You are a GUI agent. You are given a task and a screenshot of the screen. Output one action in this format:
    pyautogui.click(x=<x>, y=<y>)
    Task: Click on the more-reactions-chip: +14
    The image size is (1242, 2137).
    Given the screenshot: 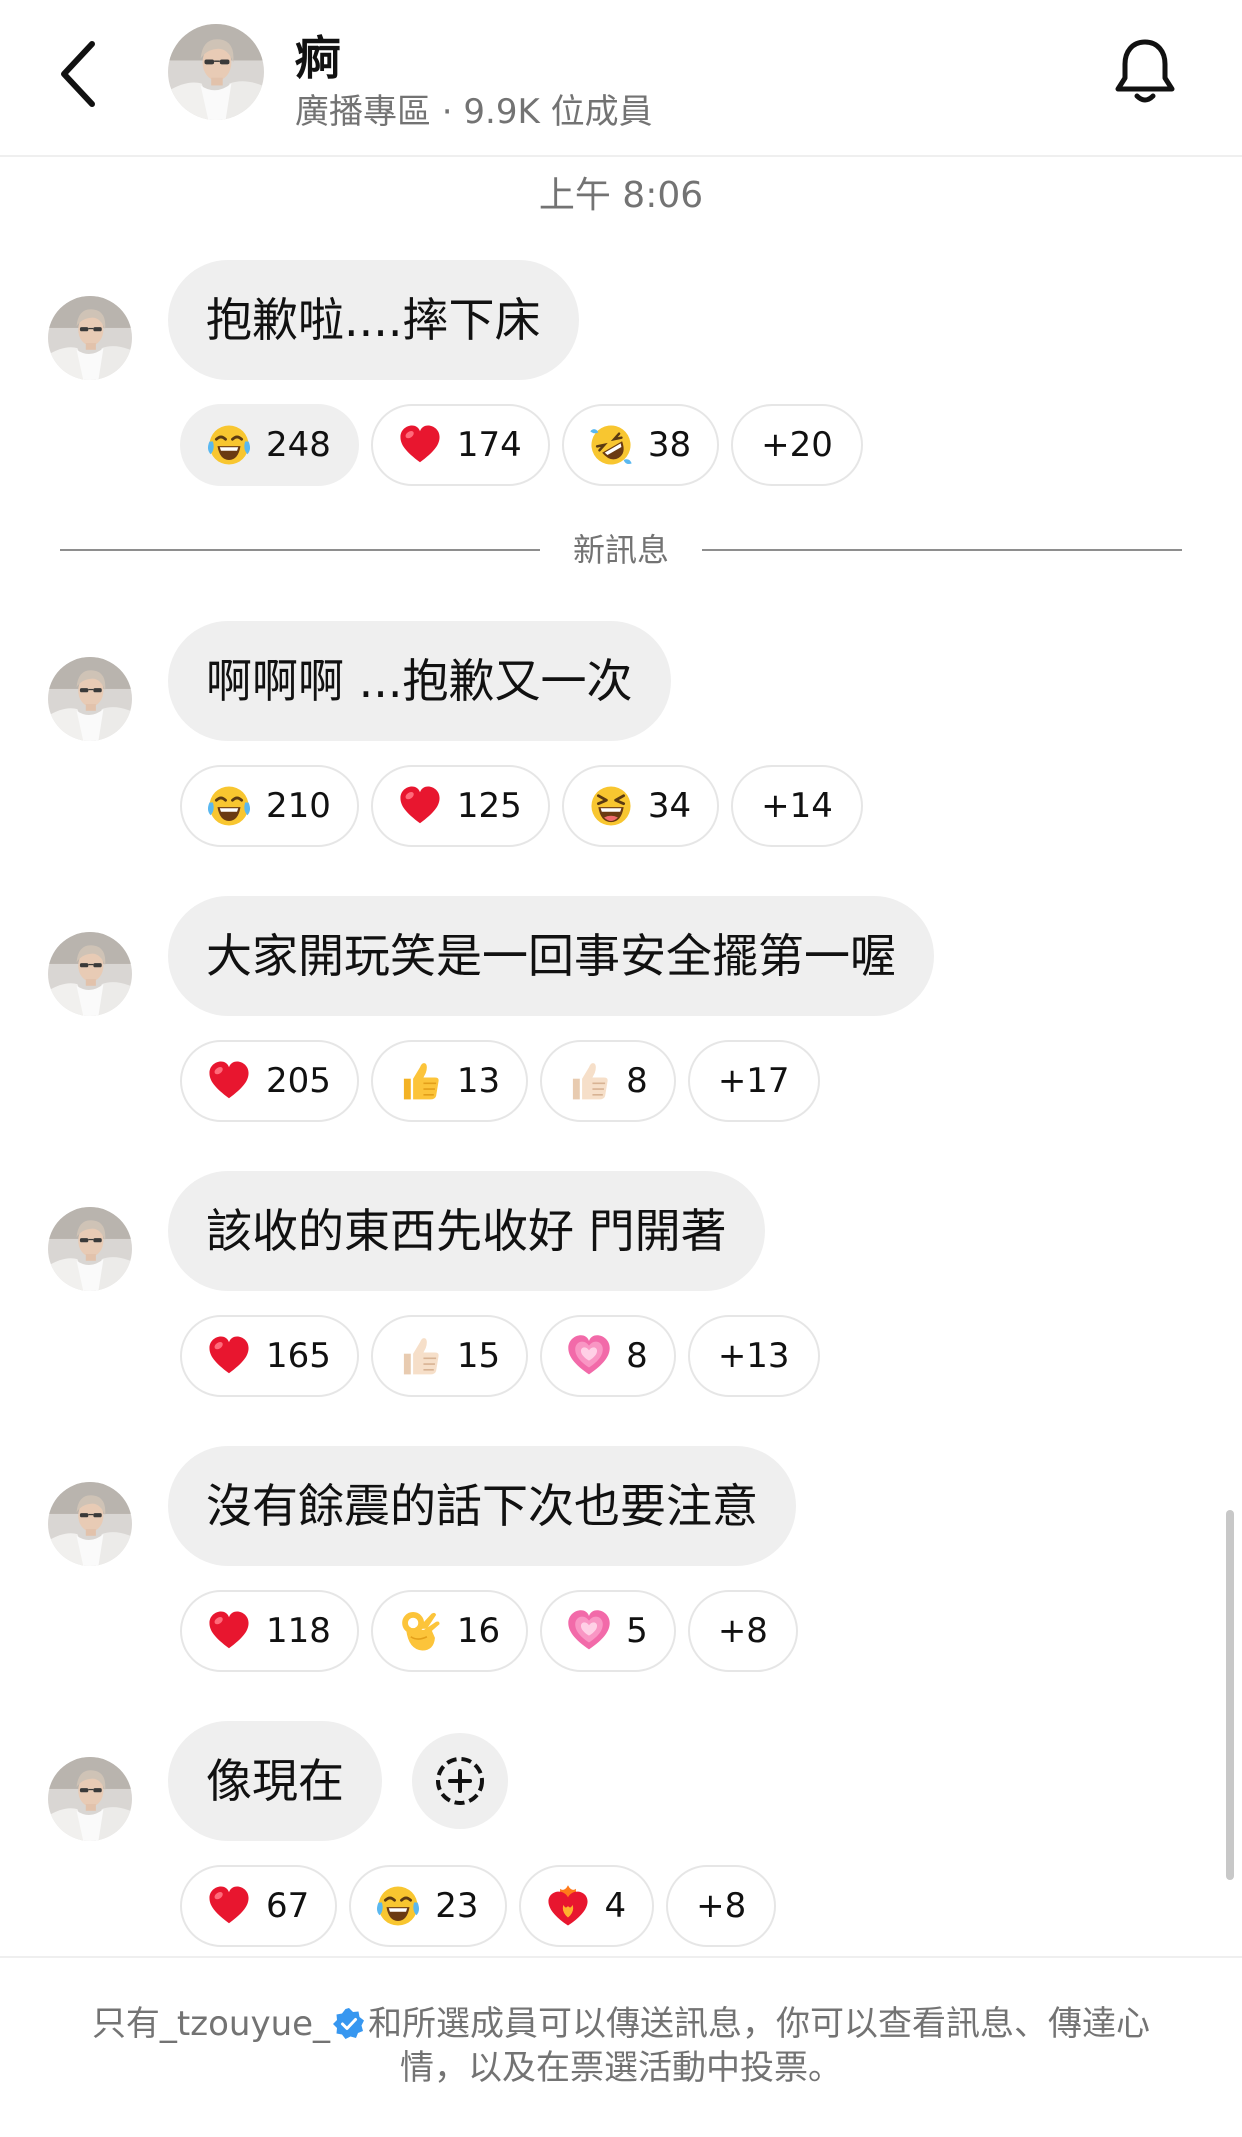 What is the action you would take?
    pyautogui.click(x=797, y=806)
    